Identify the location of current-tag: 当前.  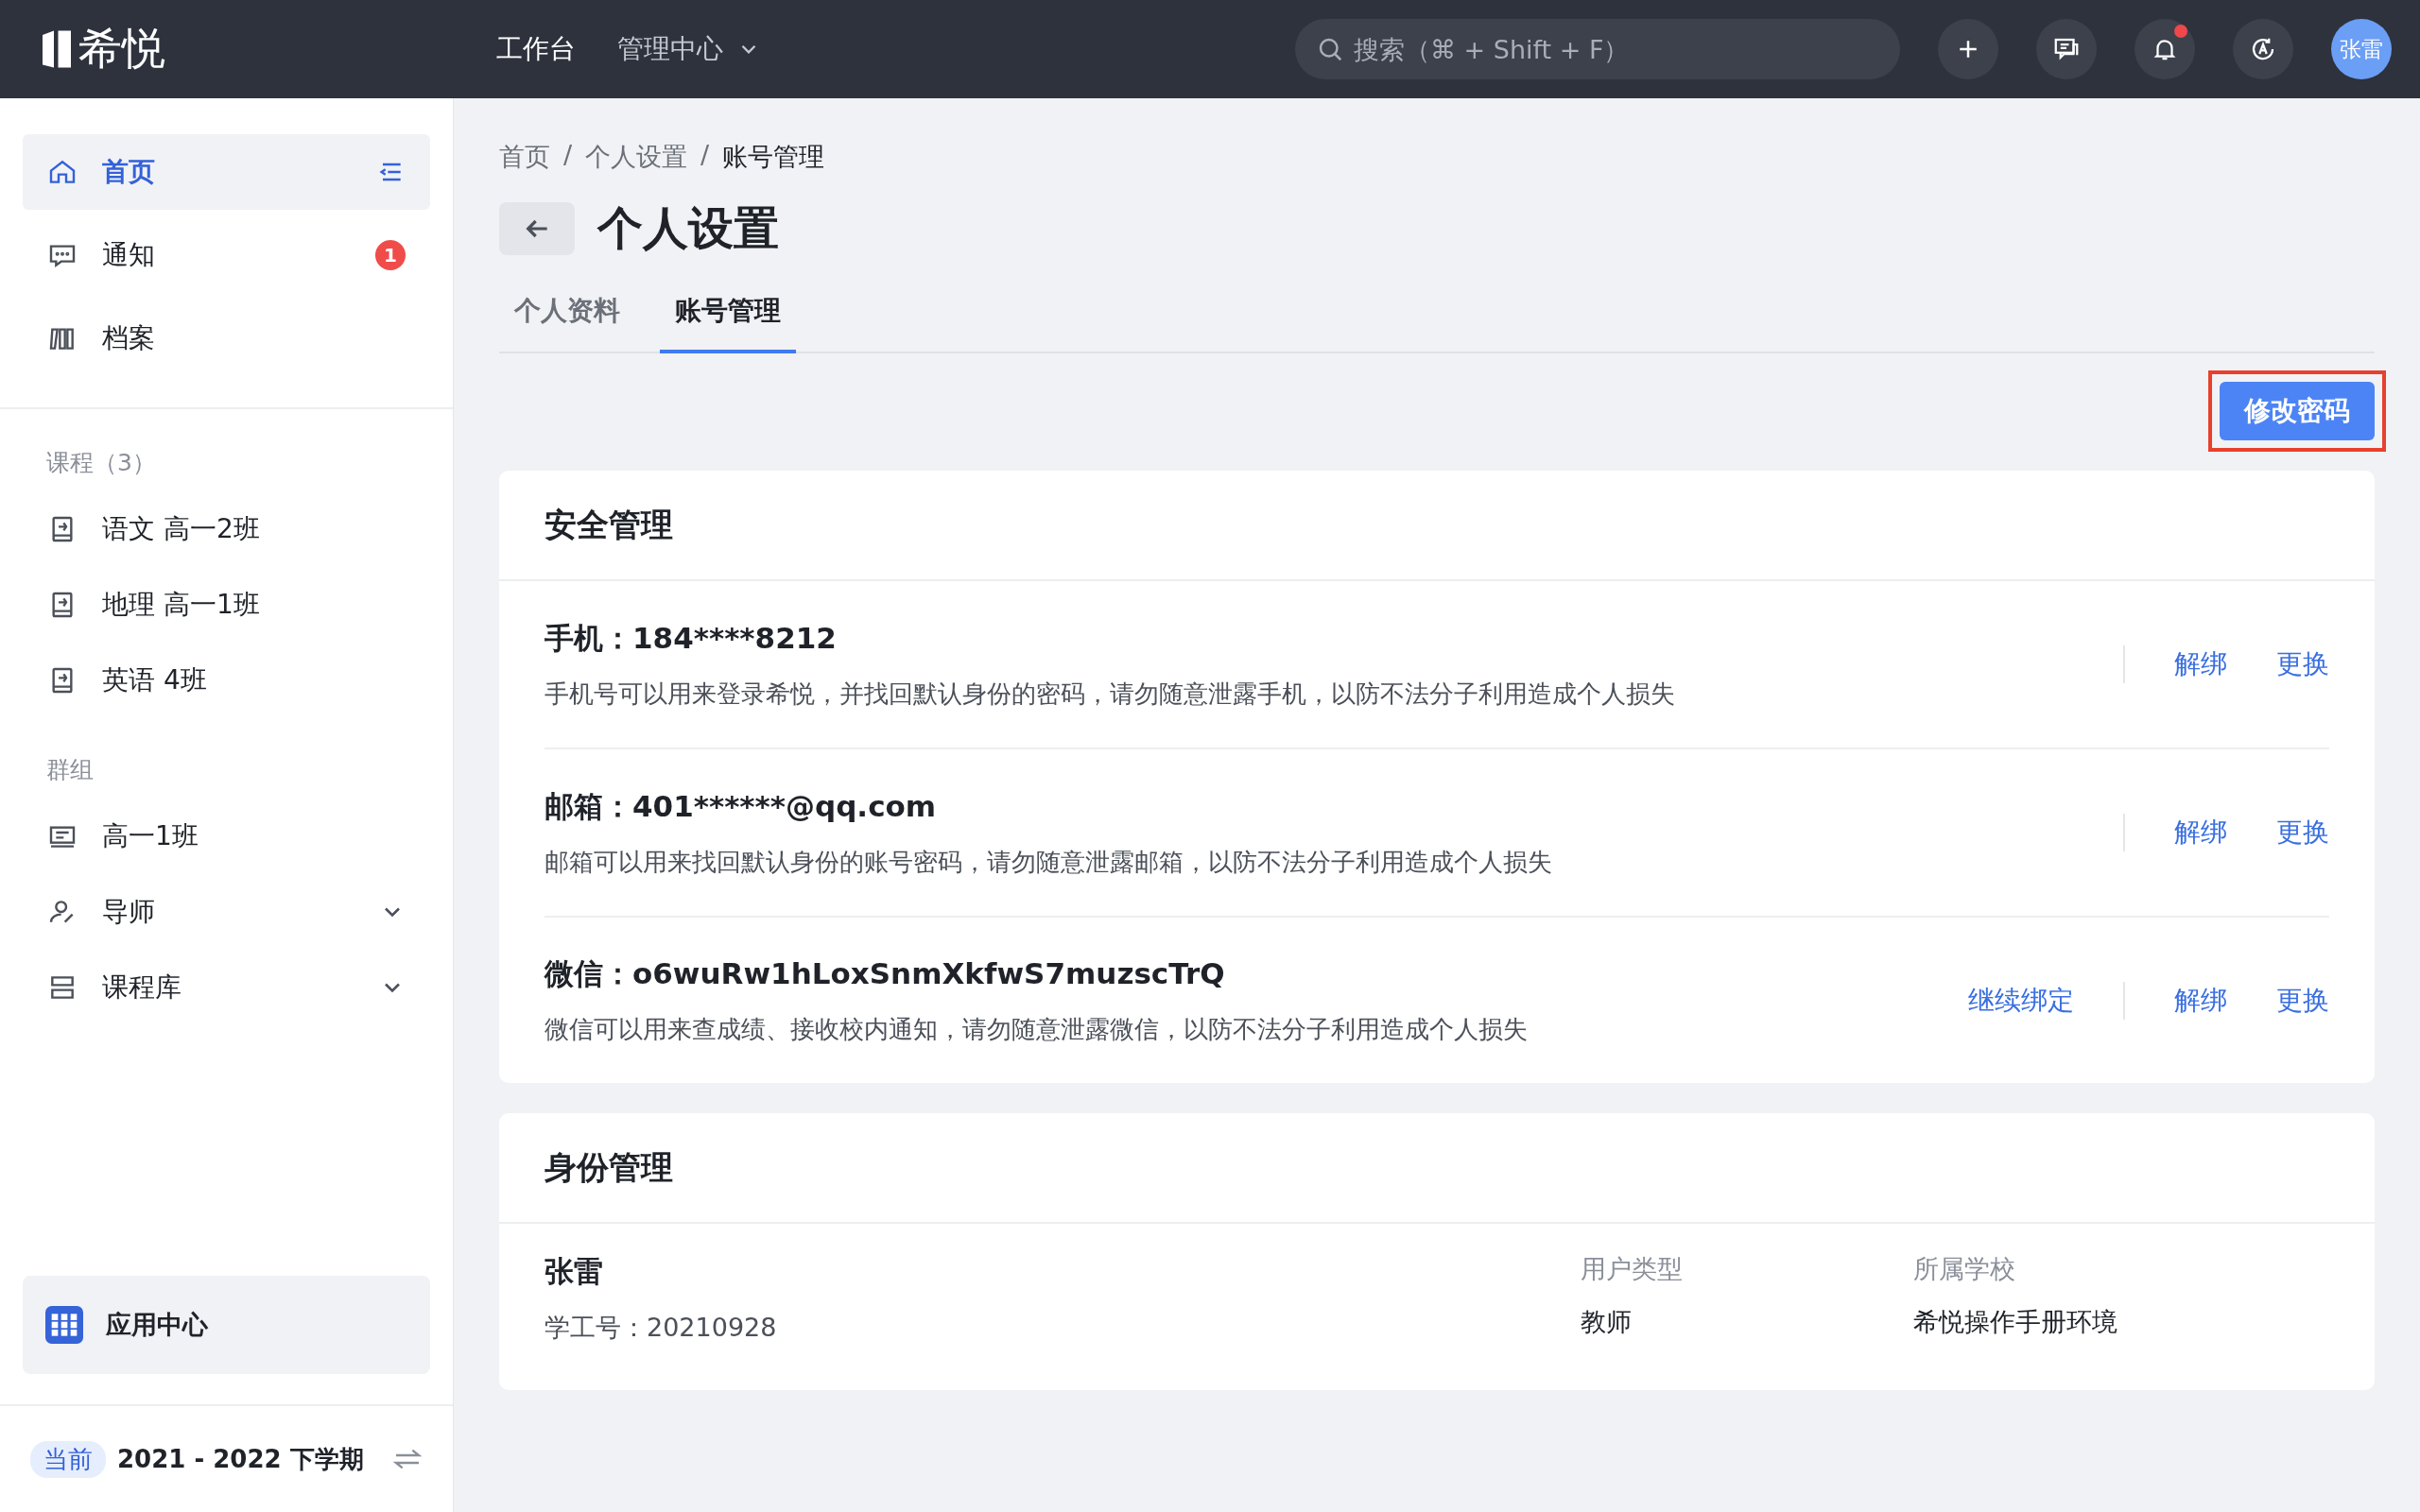
(68, 1459).